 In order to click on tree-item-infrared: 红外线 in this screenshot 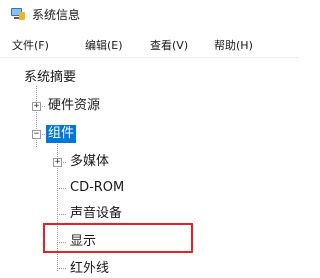, I will do `click(89, 269)`.